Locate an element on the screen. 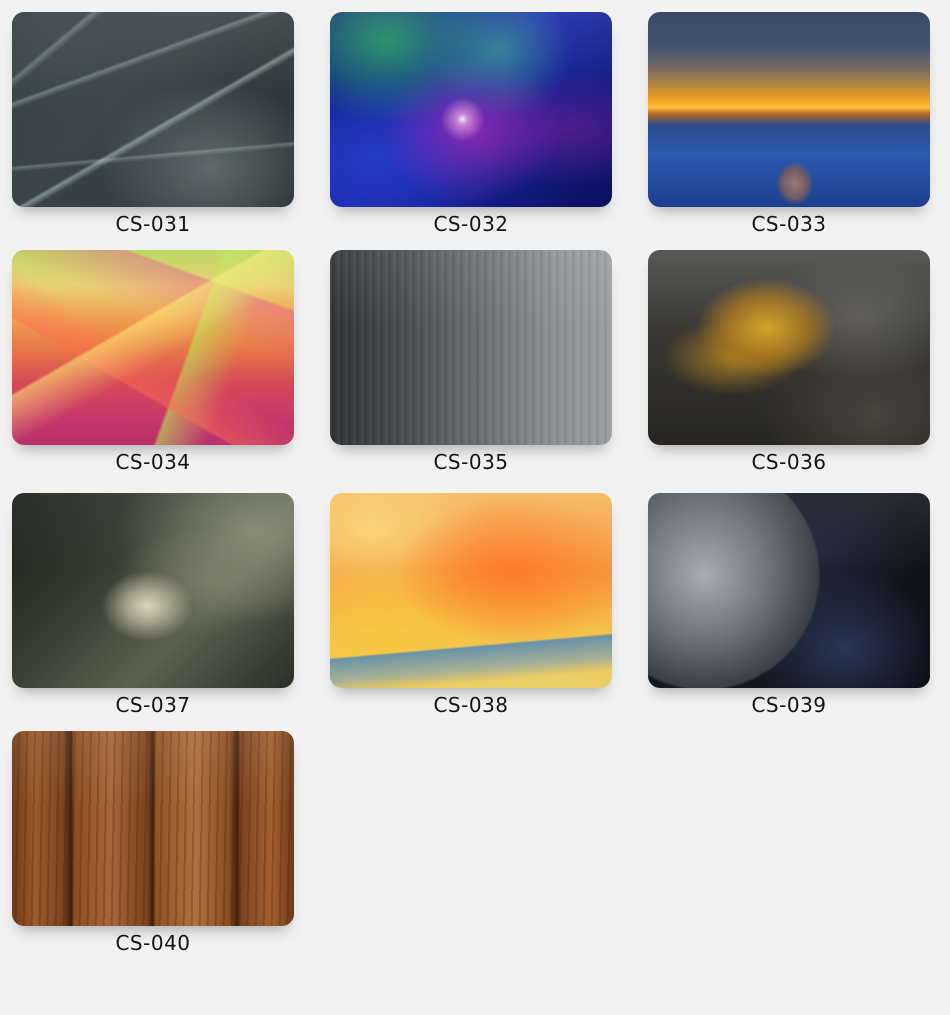 This screenshot has width=950, height=1015. swatch-card-cs-036: CS-036 is located at coordinates (789, 362).